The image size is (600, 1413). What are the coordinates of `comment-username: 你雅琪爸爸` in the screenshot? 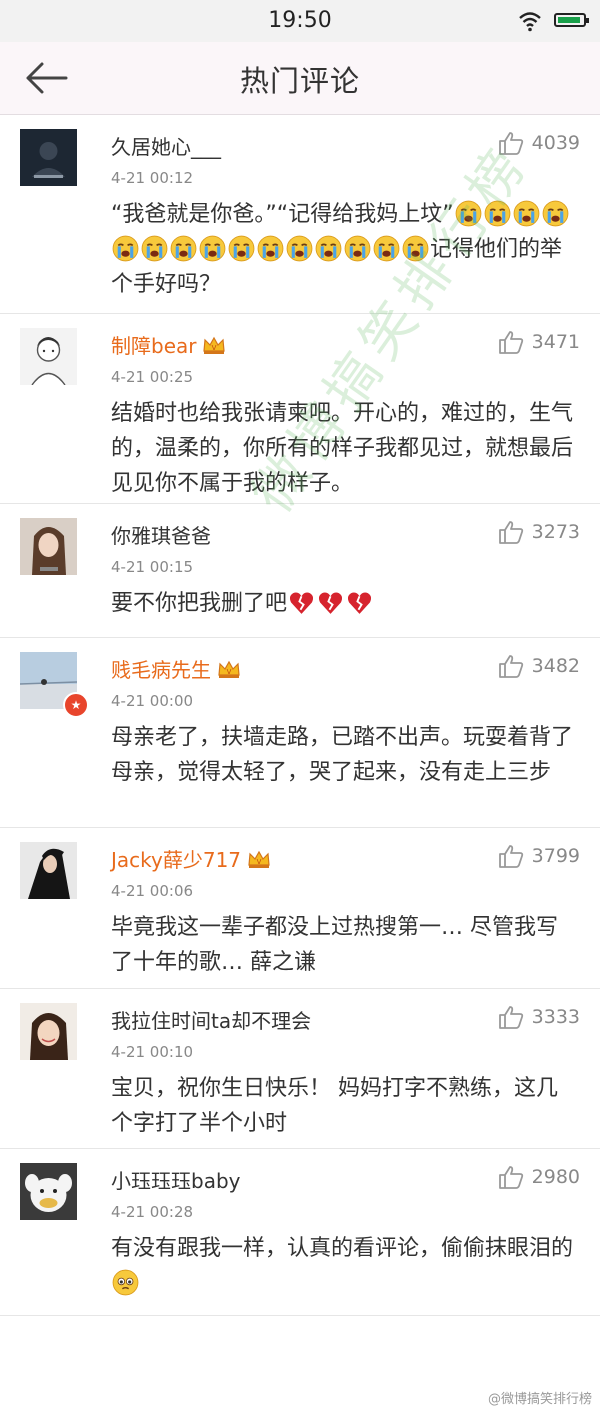 It's located at (161, 534).